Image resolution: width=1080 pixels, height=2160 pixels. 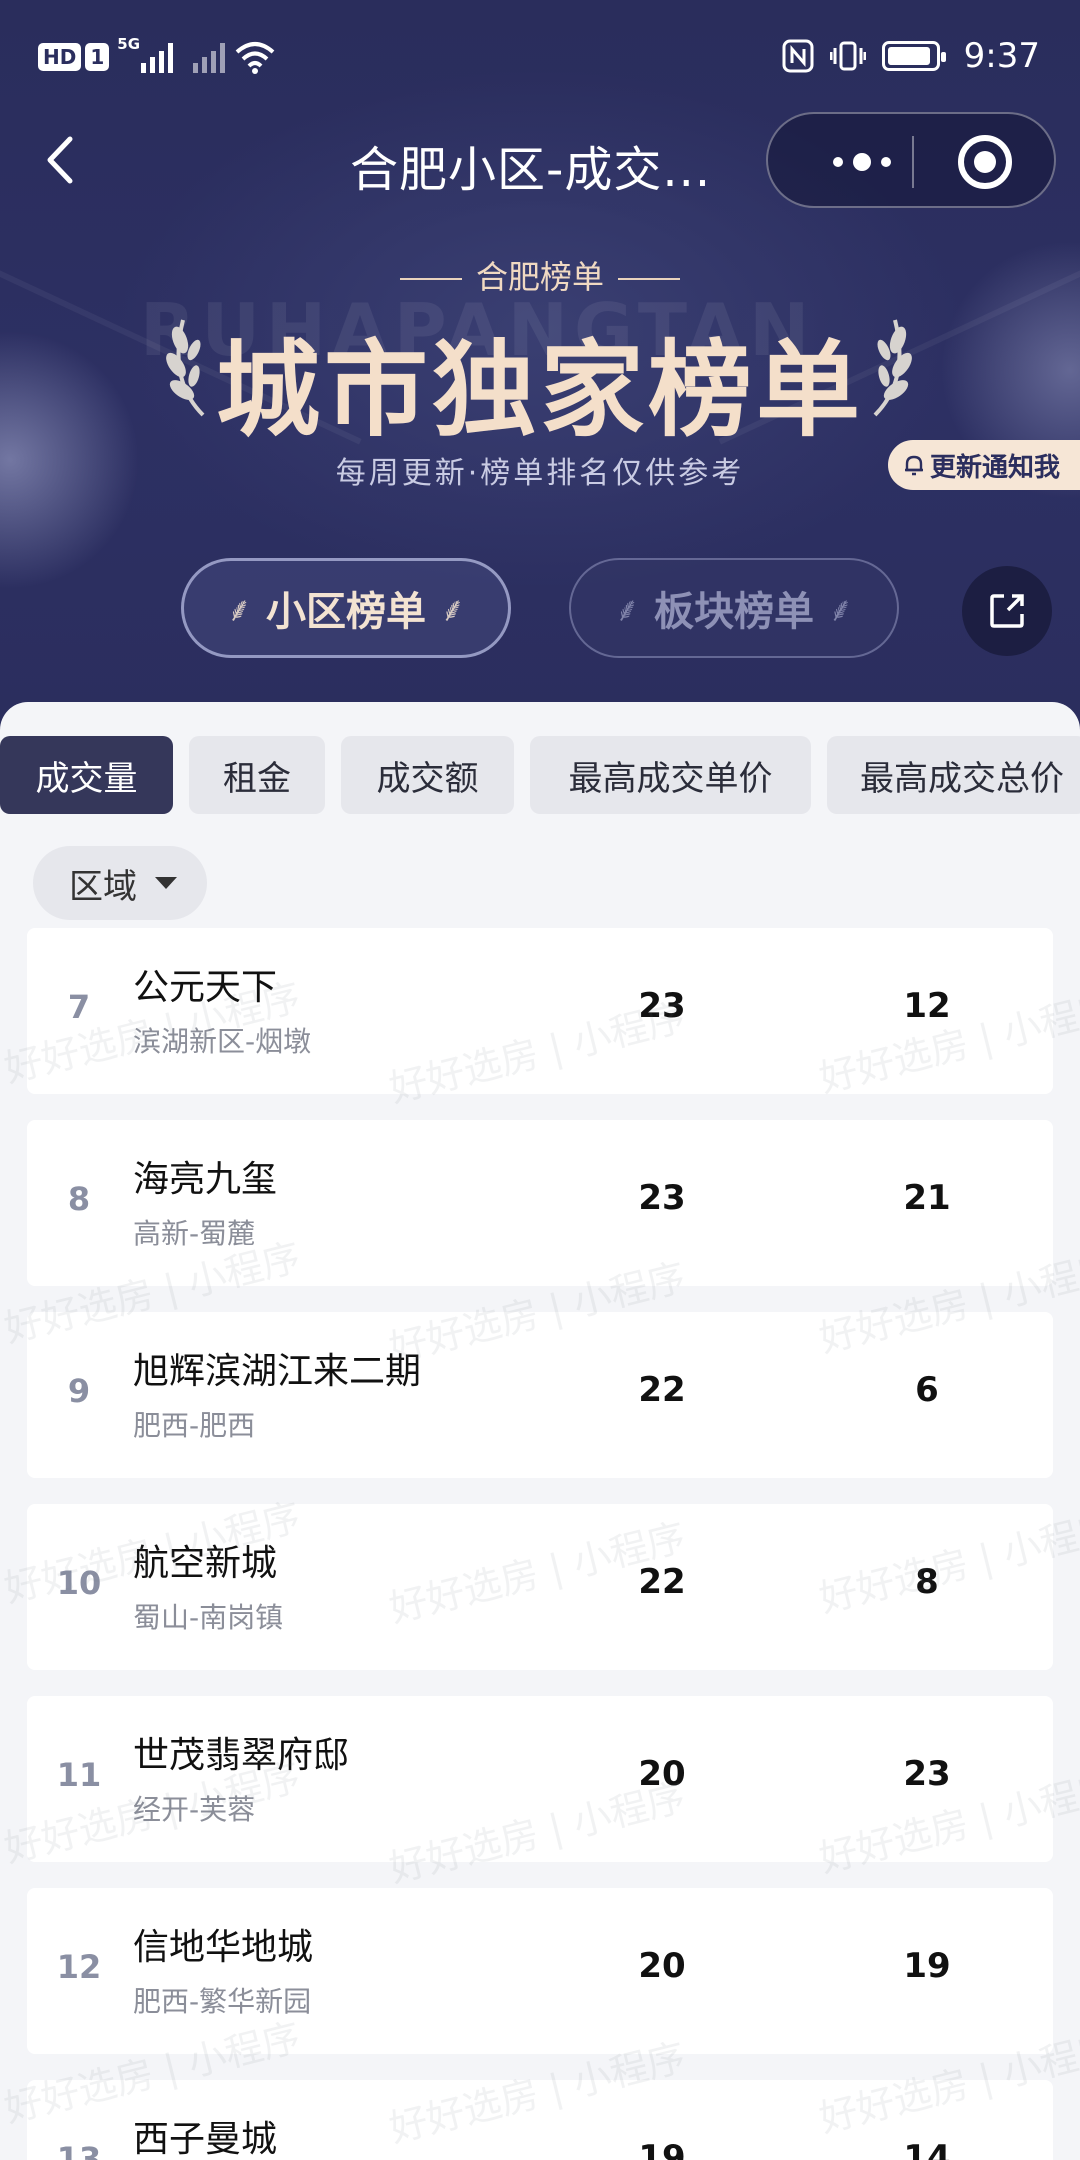 I want to click on mini-program-capsule, so click(x=911, y=160).